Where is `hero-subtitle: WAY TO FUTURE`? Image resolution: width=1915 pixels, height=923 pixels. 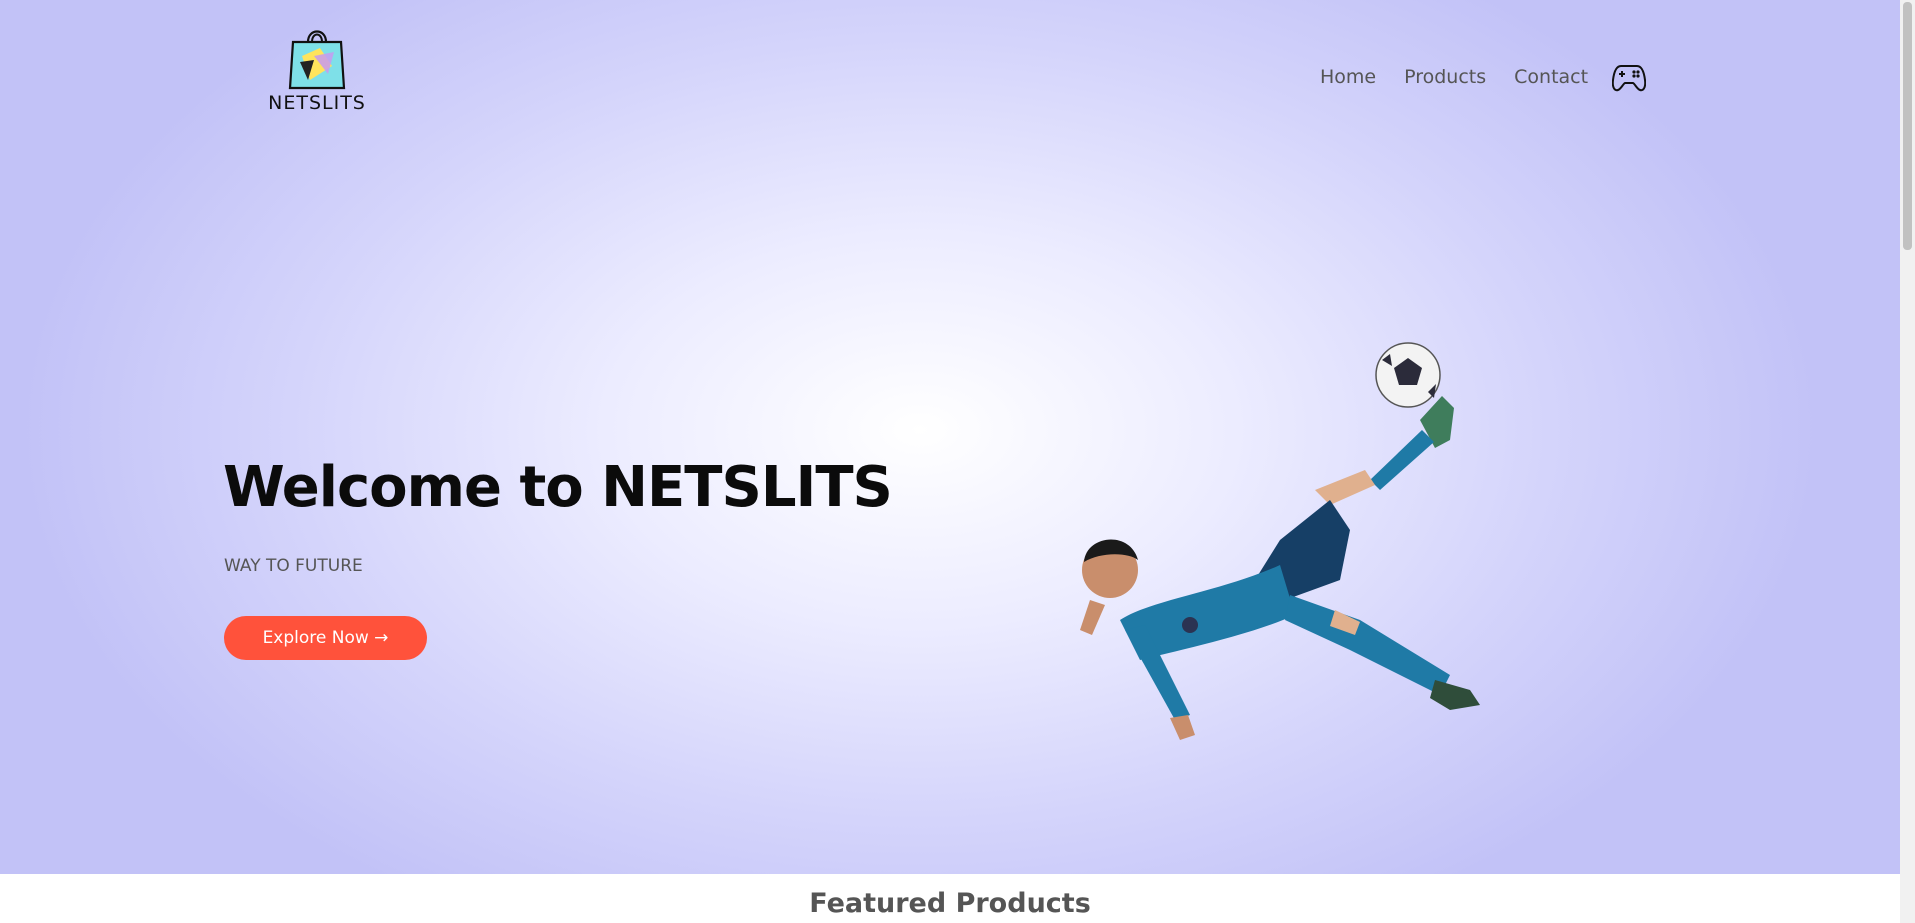 hero-subtitle: WAY TO FUTURE is located at coordinates (293, 566).